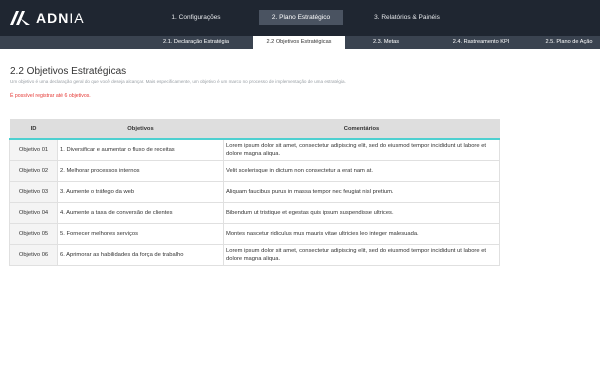 This screenshot has height=379, width=600. Describe the element at coordinates (140, 171) in the screenshot. I see `row-objective: 2. Melhorar processos internos` at that location.